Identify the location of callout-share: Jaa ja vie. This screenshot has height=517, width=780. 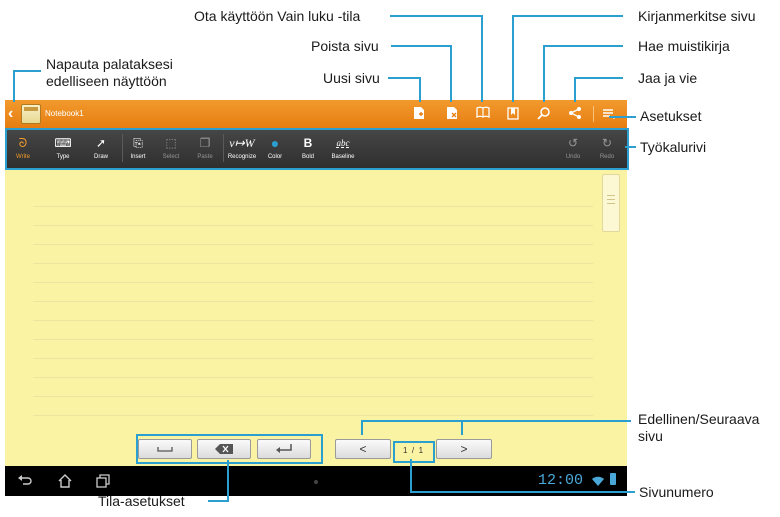
(668, 78).